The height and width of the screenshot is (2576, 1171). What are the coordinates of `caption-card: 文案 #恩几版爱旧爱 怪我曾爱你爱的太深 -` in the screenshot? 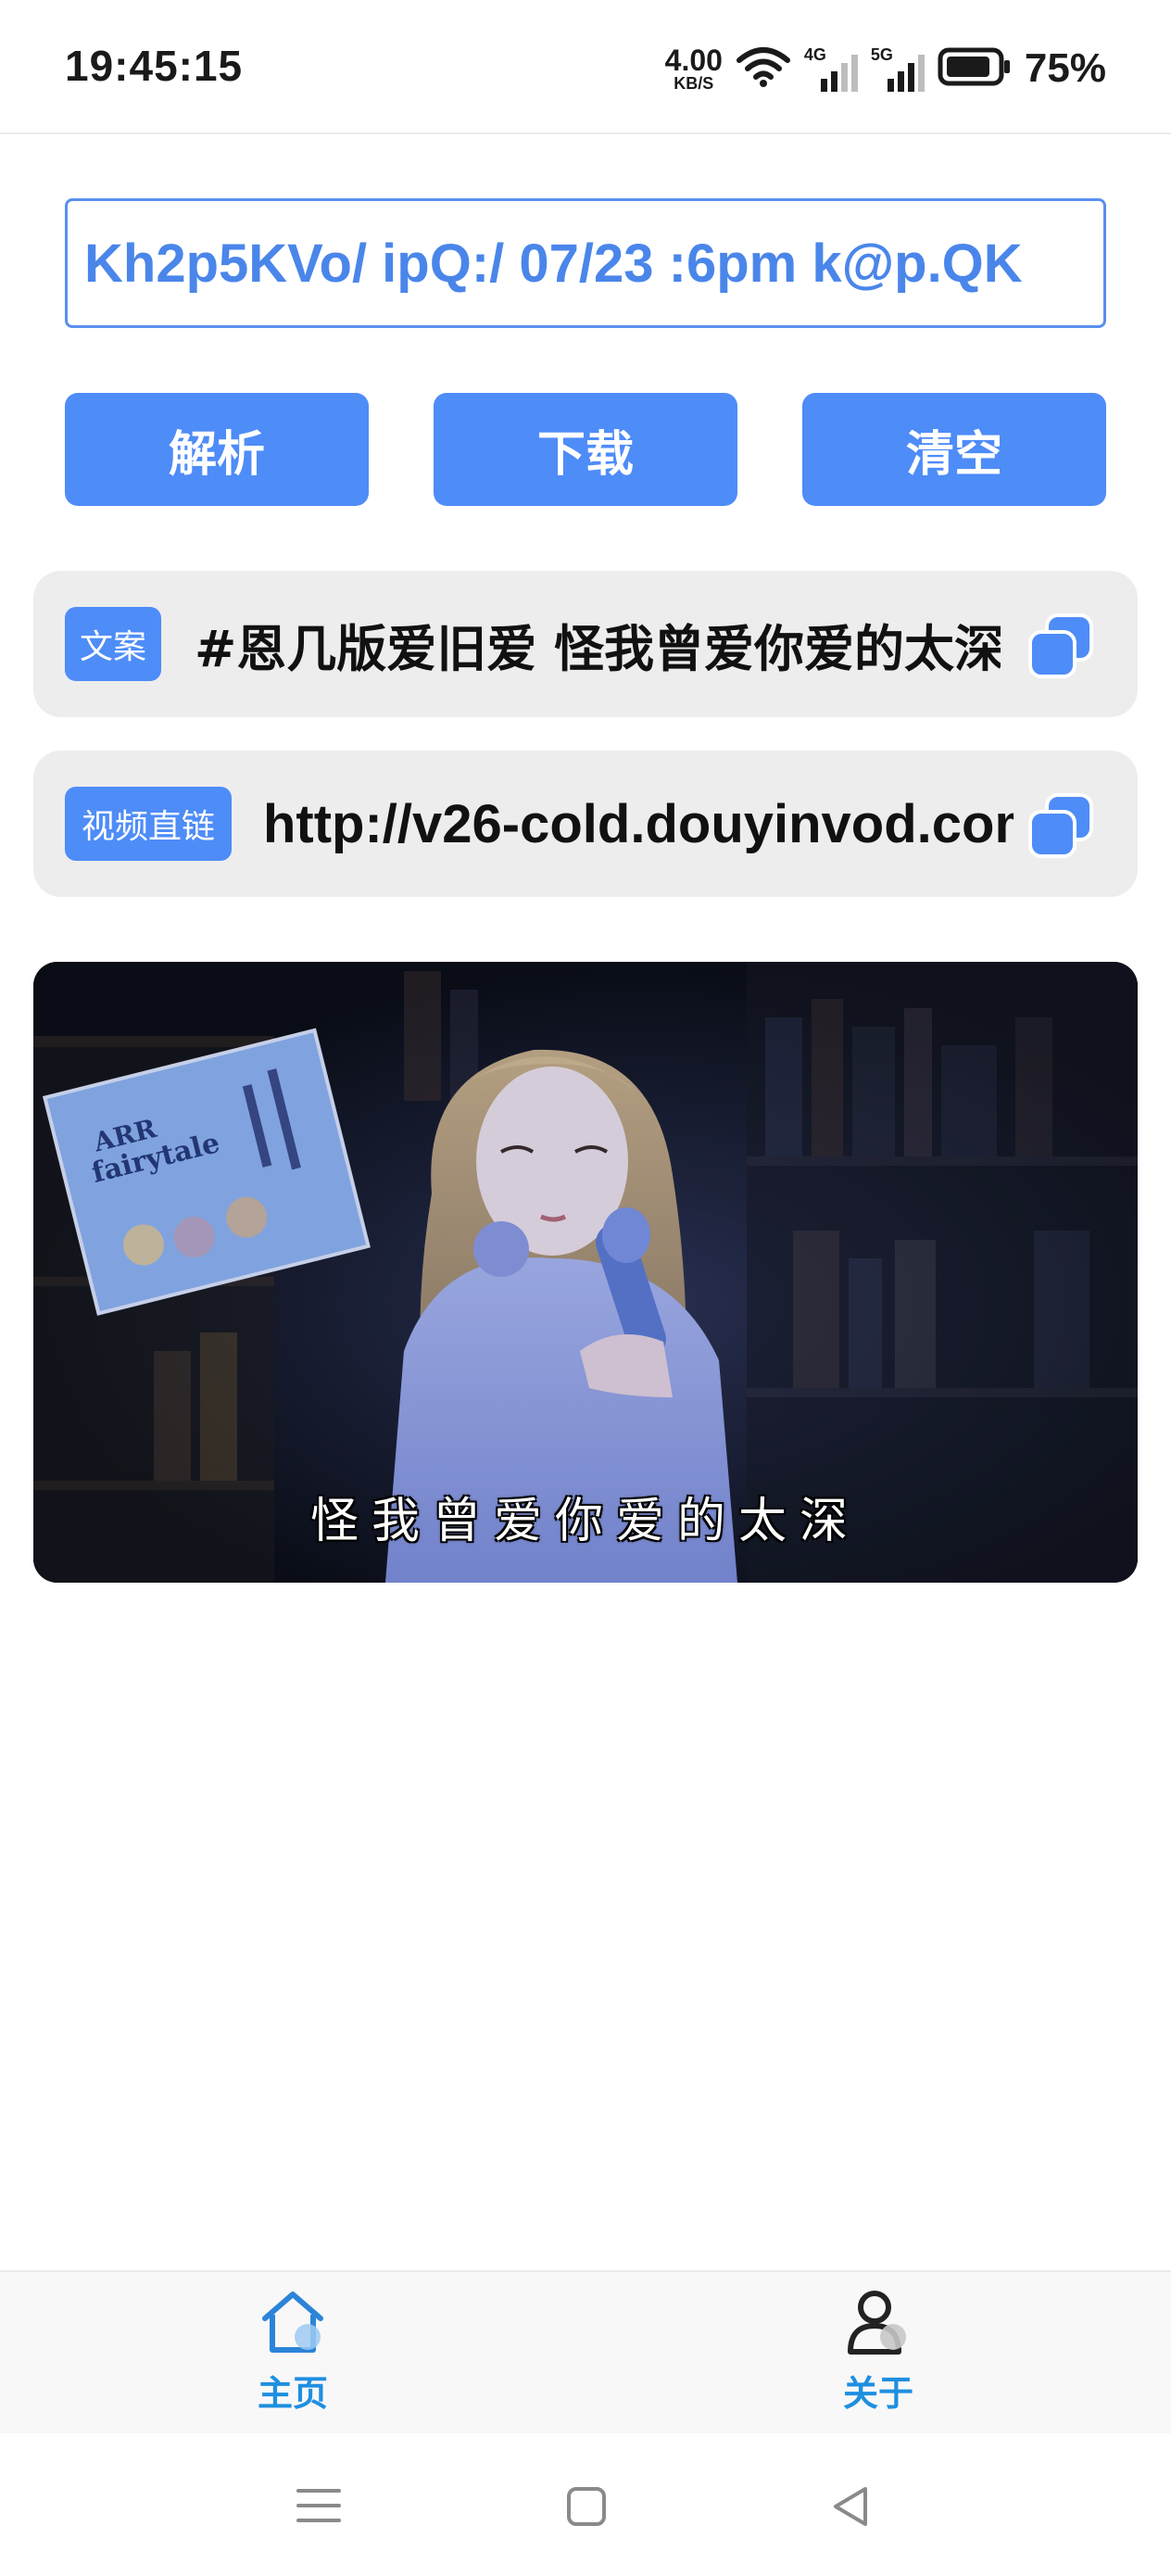 It's located at (585, 644).